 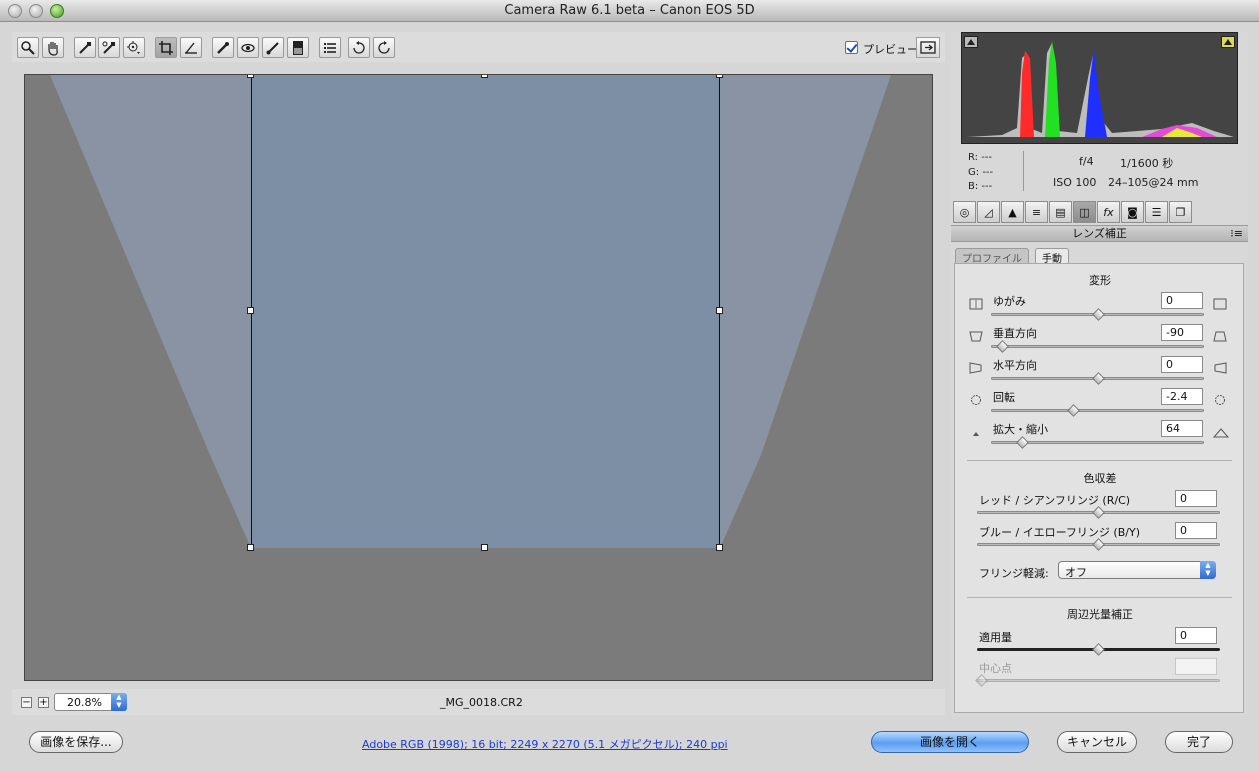 I want to click on scale-small-icon, so click(x=976, y=432).